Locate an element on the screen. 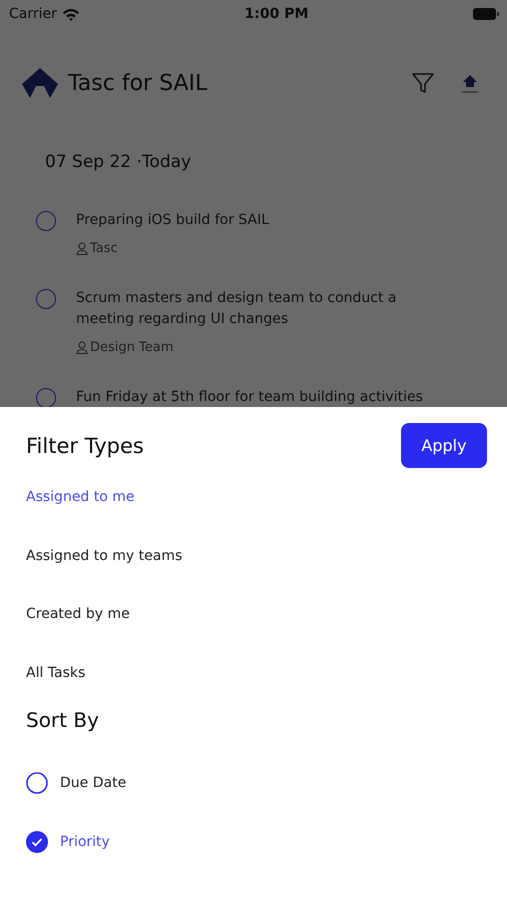  filter-option: Assigned to me is located at coordinates (80, 497).